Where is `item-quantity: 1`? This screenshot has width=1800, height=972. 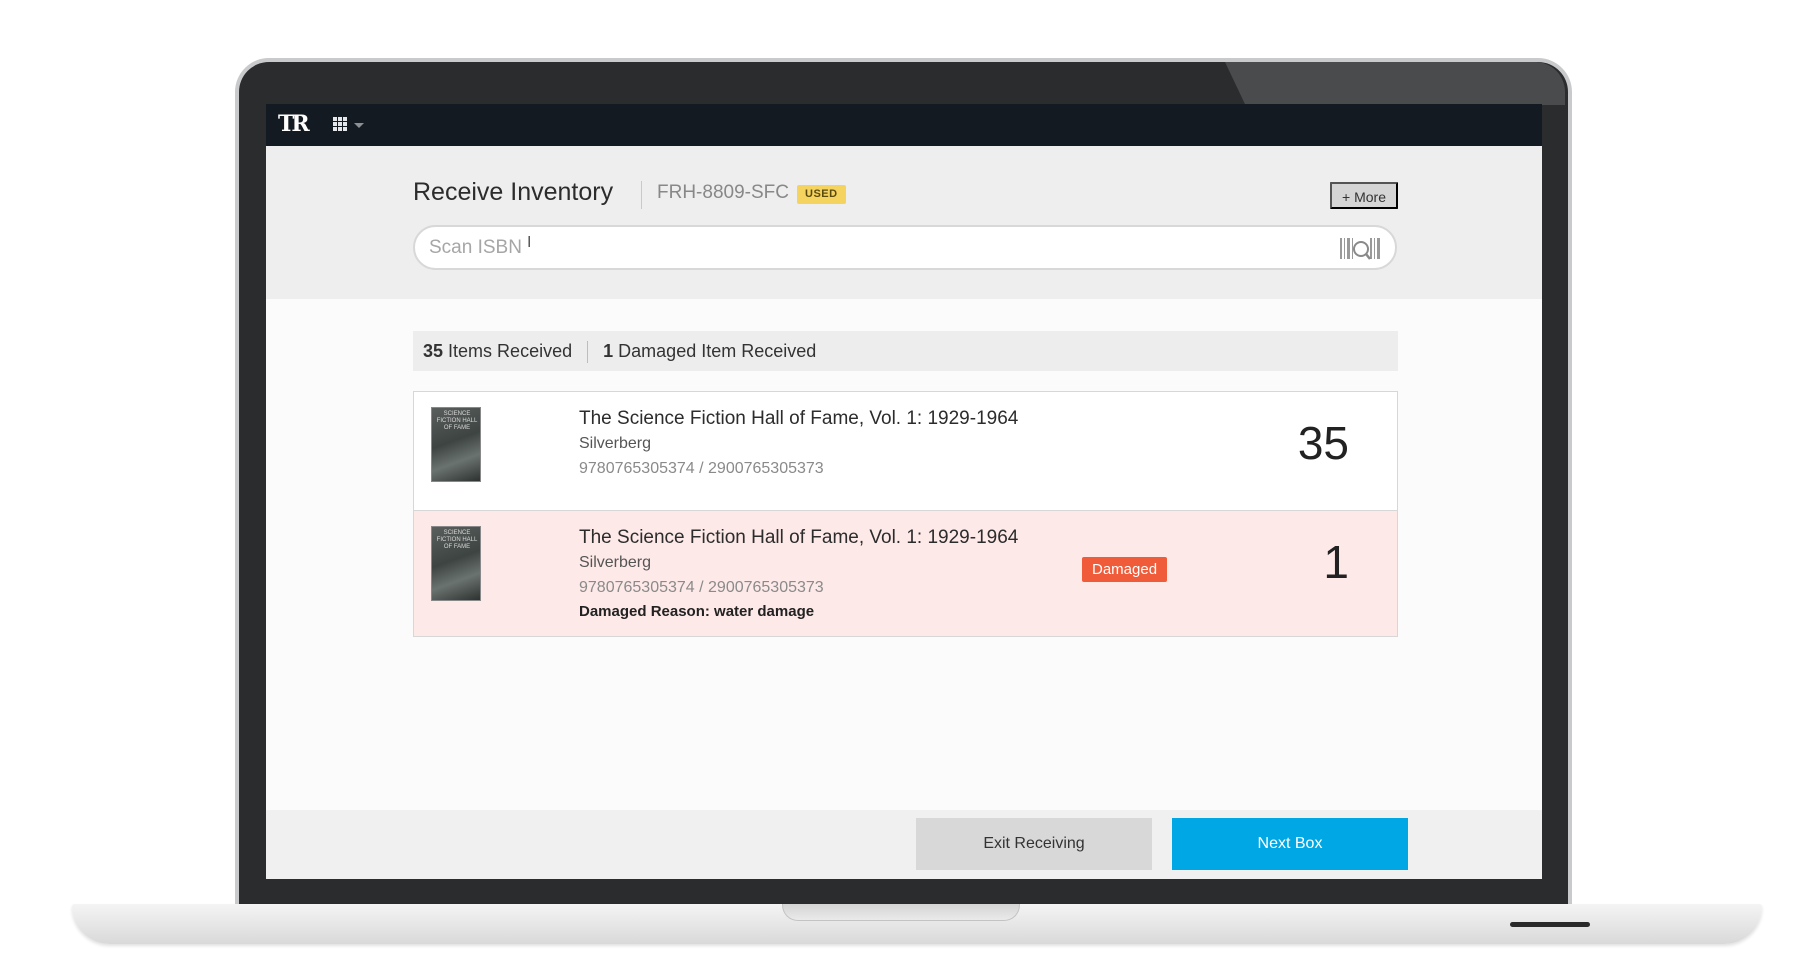
item-quantity: 1 is located at coordinates (1336, 562).